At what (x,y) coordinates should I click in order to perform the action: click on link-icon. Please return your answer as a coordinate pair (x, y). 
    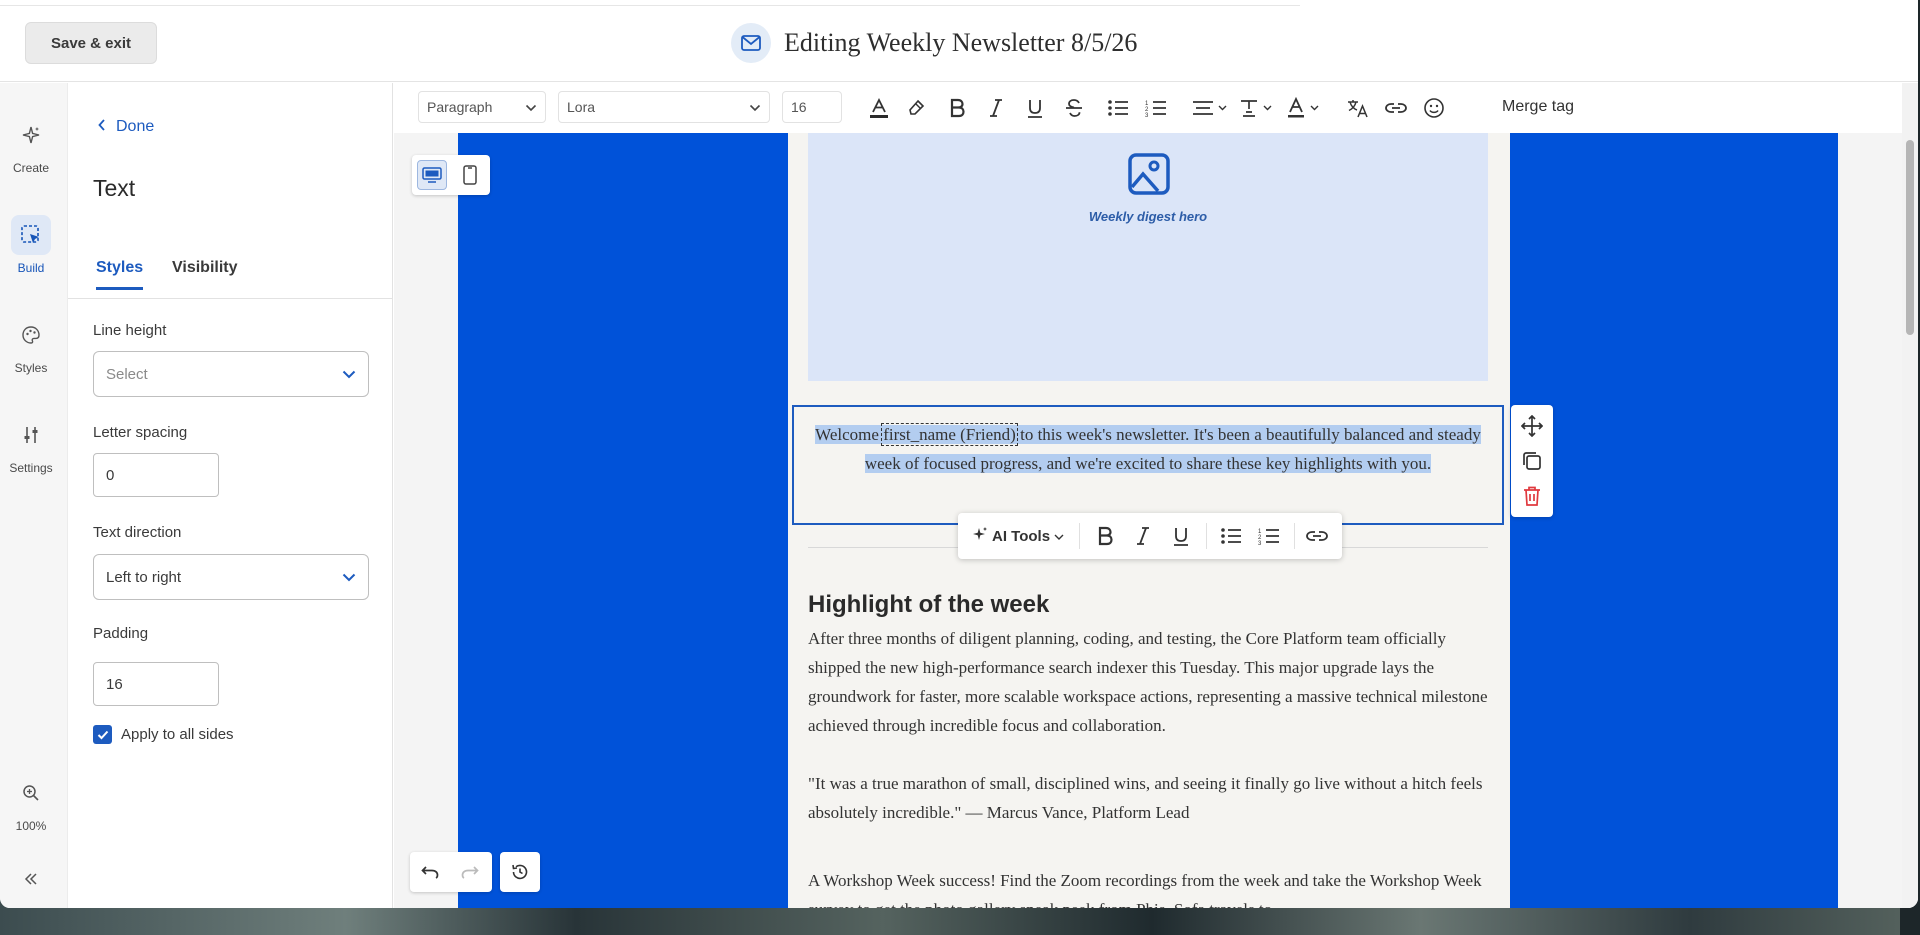
    Looking at the image, I should click on (1396, 108).